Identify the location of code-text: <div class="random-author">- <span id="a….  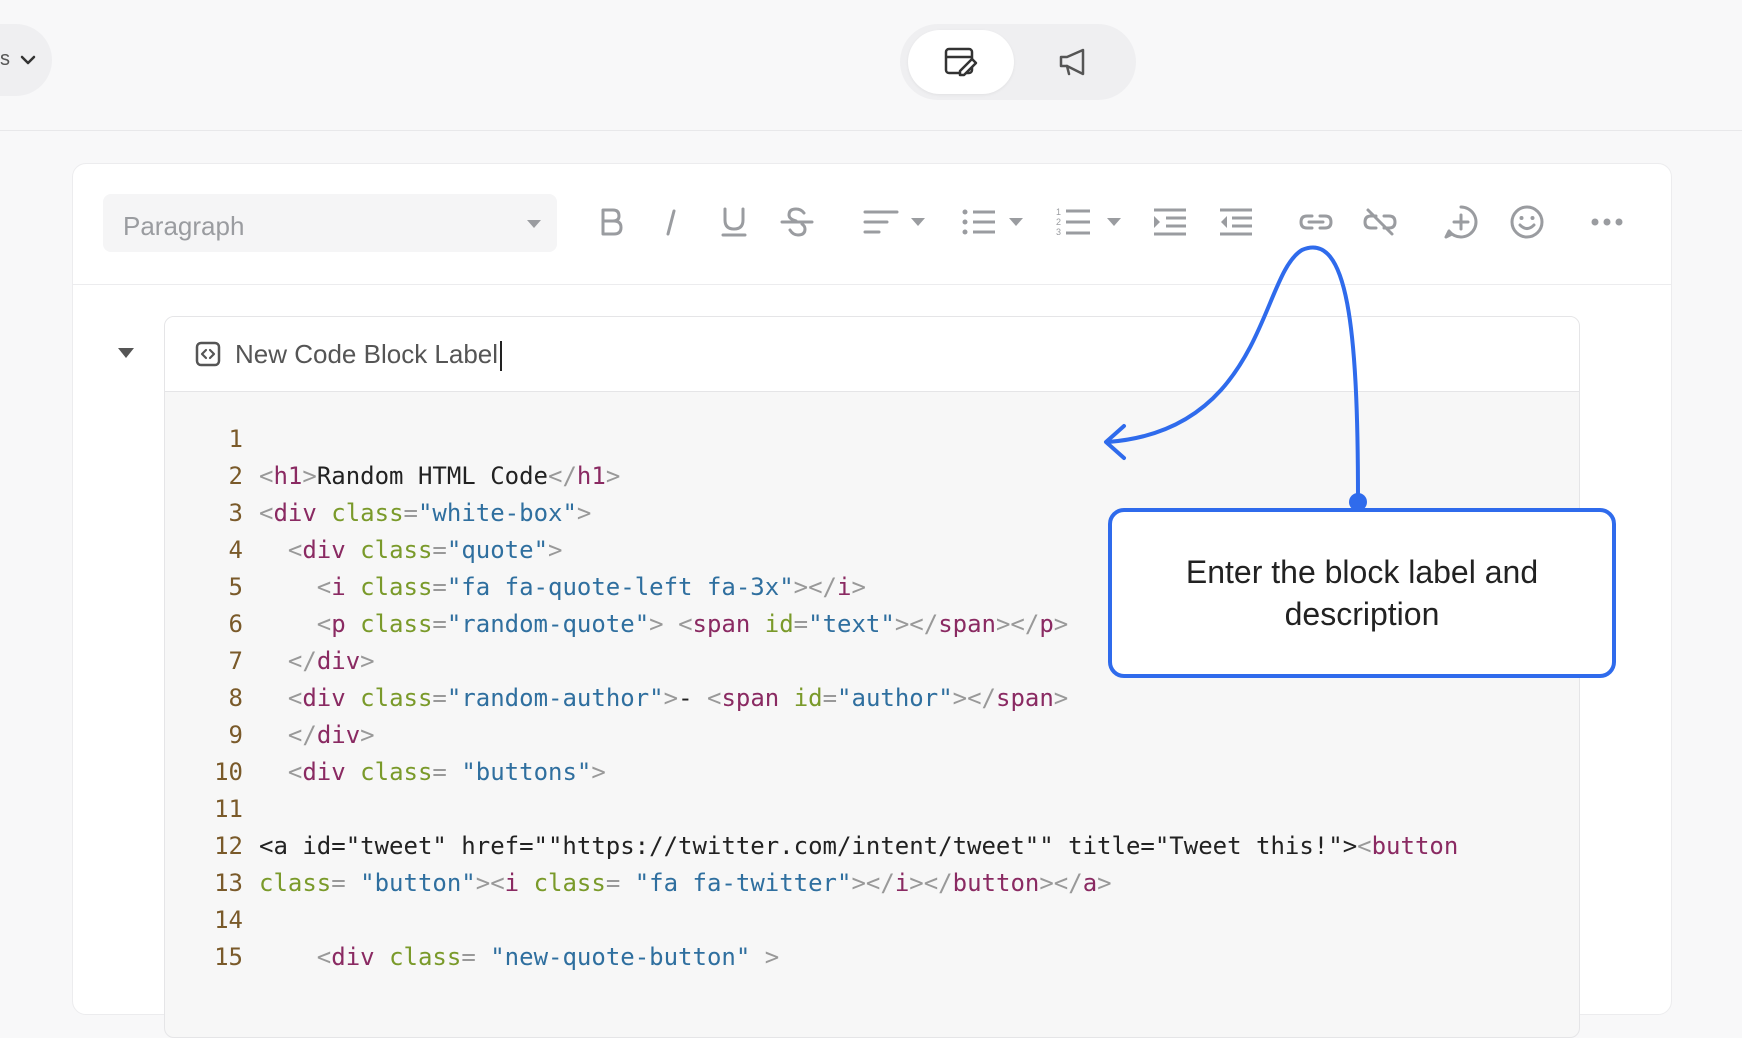
(678, 698).